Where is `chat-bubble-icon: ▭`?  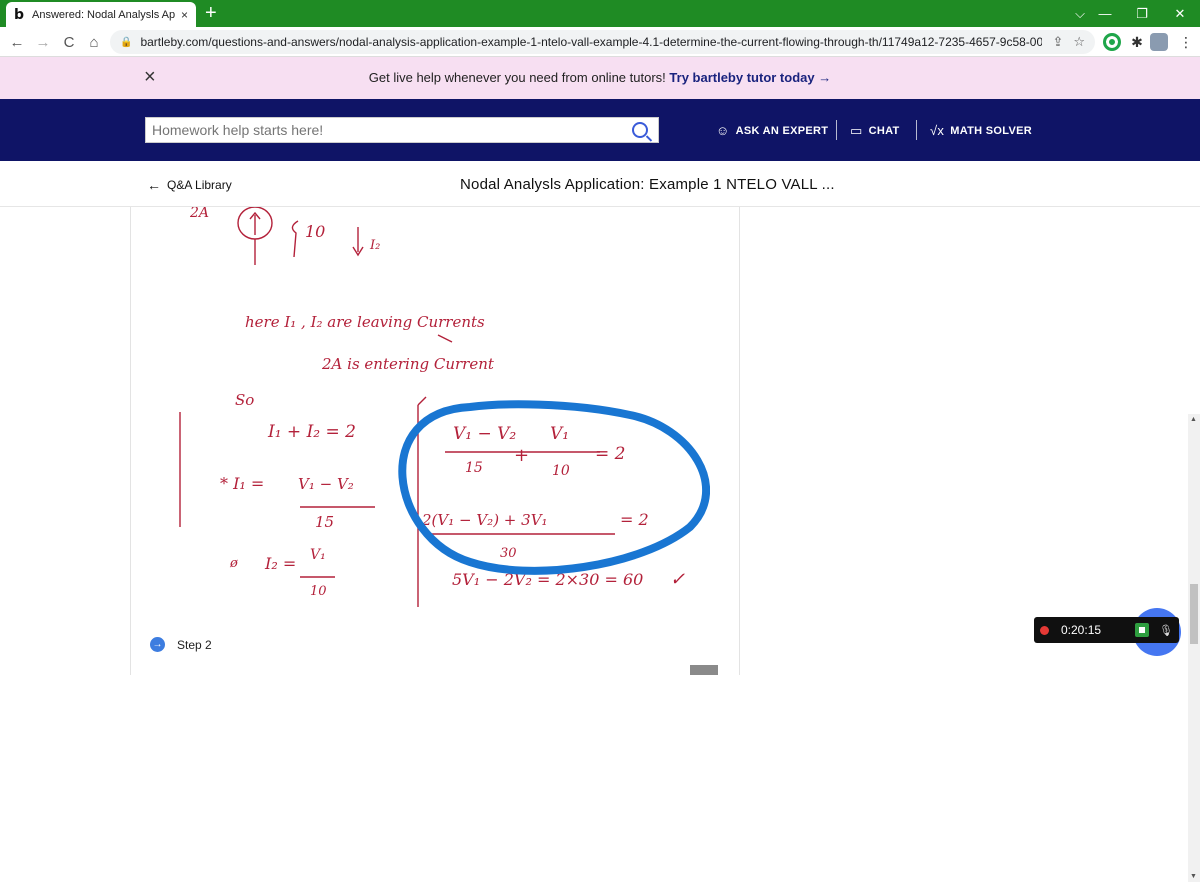
chat-bubble-icon: ▭ is located at coordinates (856, 130).